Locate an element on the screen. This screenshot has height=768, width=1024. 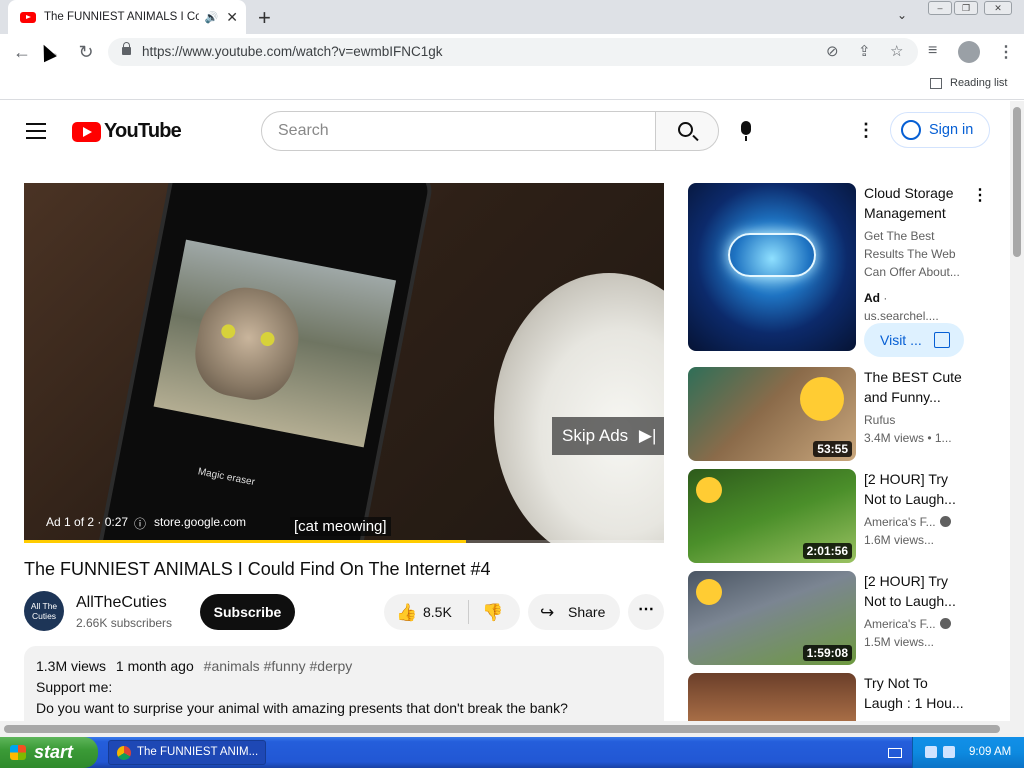
mug-image is located at coordinates (579, 408).